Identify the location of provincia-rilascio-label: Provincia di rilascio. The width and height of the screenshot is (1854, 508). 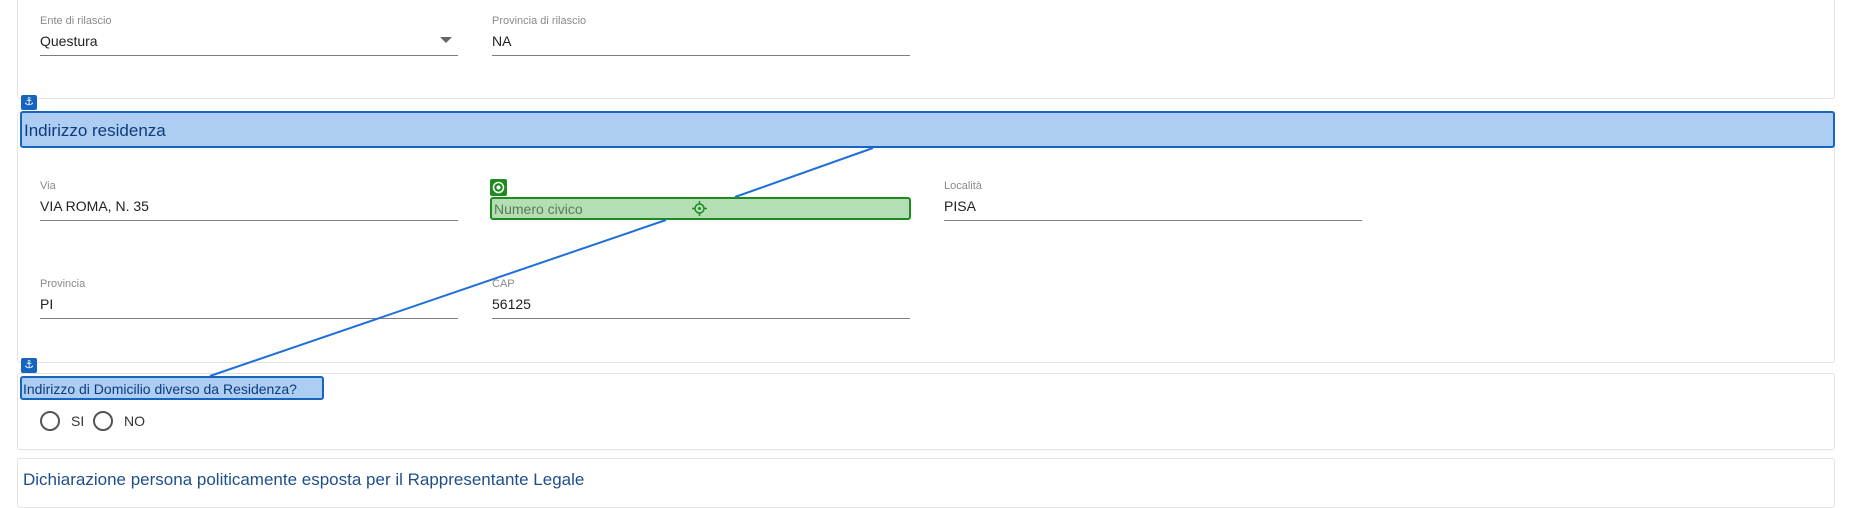
(539, 21).